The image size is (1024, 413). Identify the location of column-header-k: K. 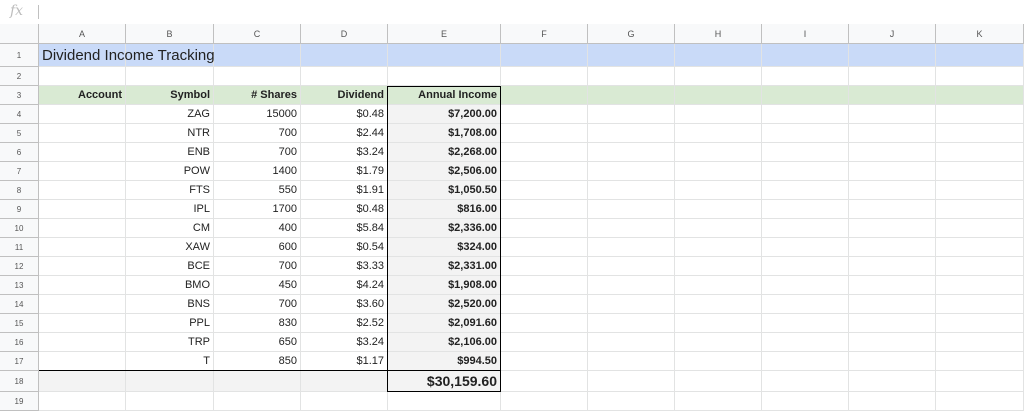
(980, 34).